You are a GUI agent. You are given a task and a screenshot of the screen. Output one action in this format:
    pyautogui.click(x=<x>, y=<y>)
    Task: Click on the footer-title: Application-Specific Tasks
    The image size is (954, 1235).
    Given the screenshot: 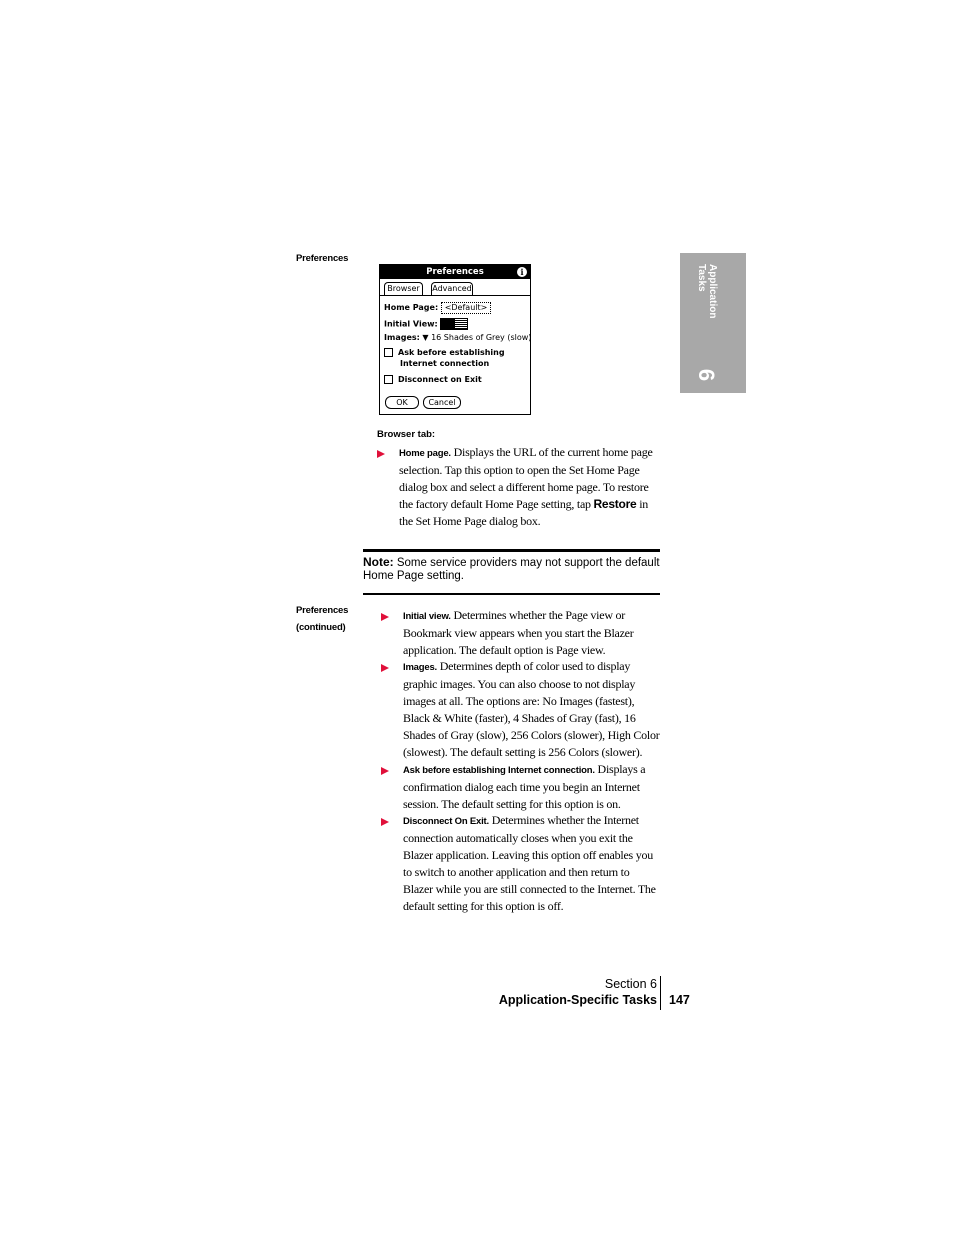 What is the action you would take?
    pyautogui.click(x=577, y=1000)
    